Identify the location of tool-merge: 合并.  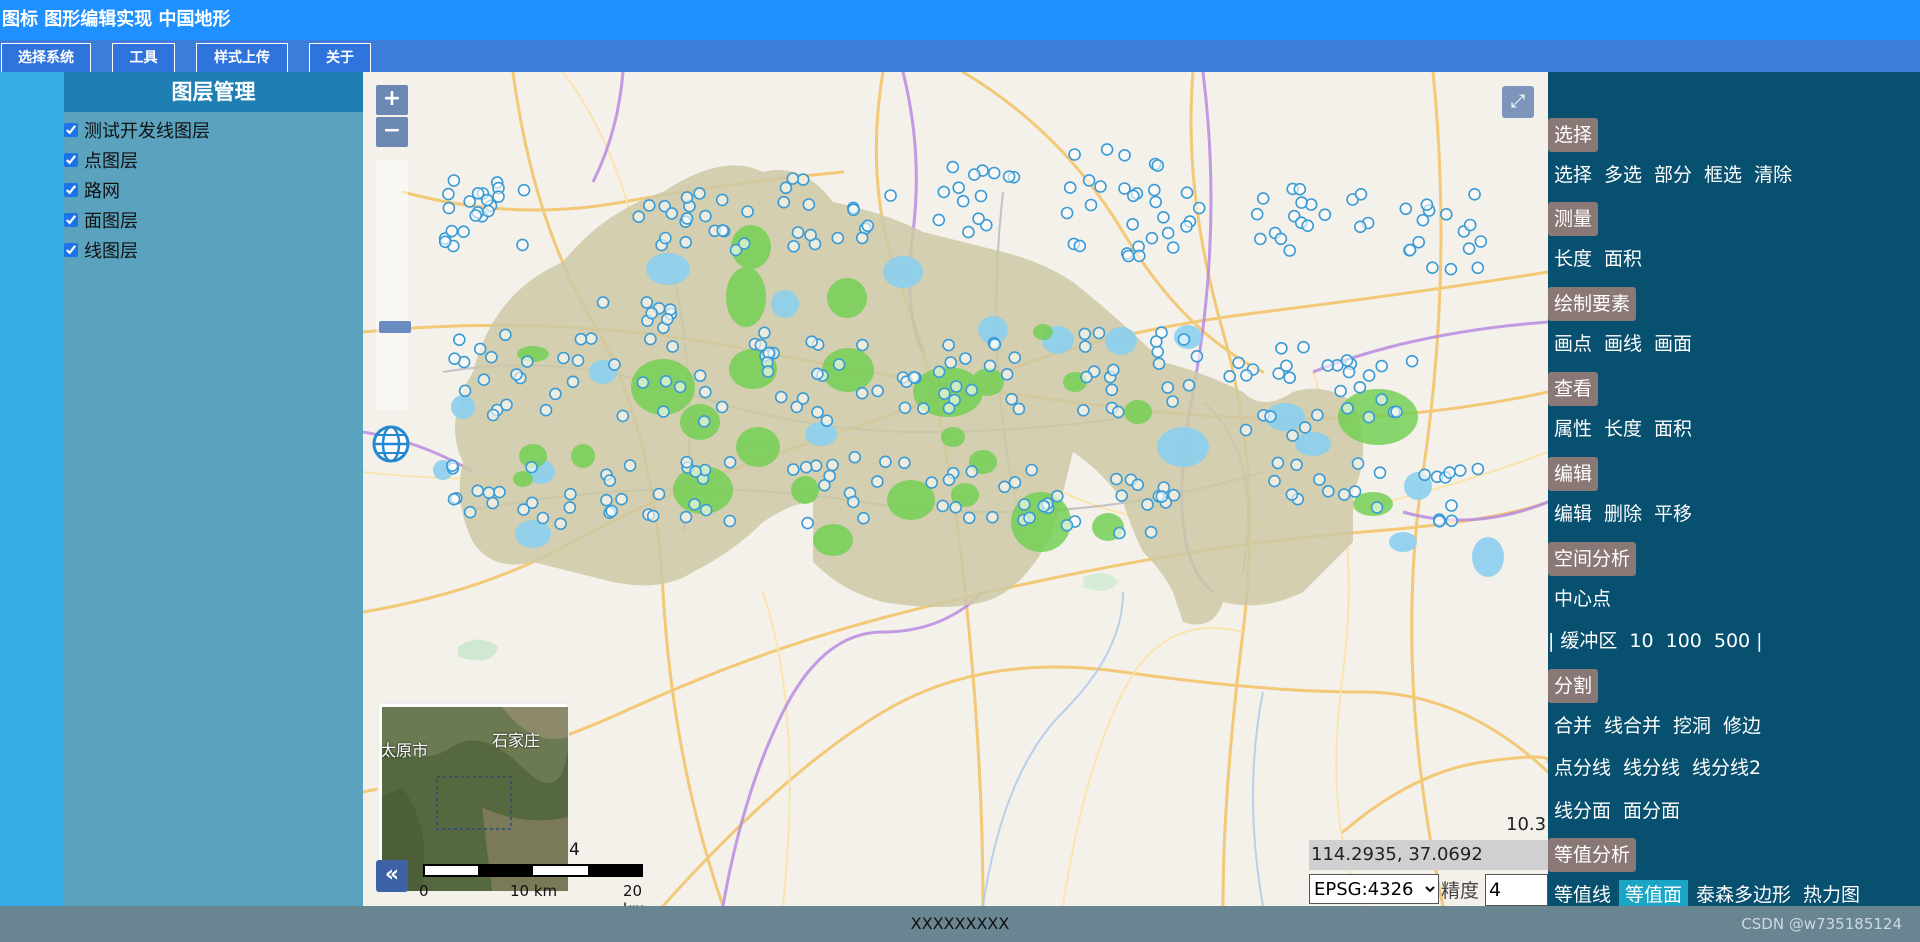
(1573, 726).